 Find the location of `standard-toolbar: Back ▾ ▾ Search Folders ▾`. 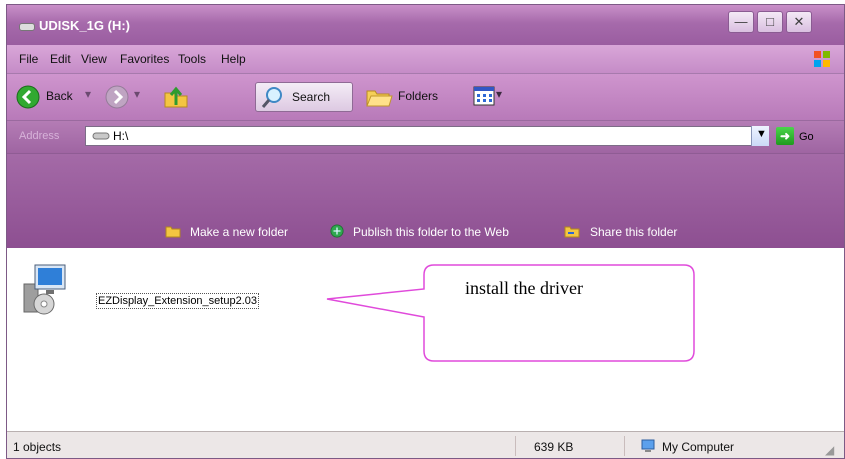

standard-toolbar: Back ▾ ▾ Search Folders ▾ is located at coordinates (425, 97).